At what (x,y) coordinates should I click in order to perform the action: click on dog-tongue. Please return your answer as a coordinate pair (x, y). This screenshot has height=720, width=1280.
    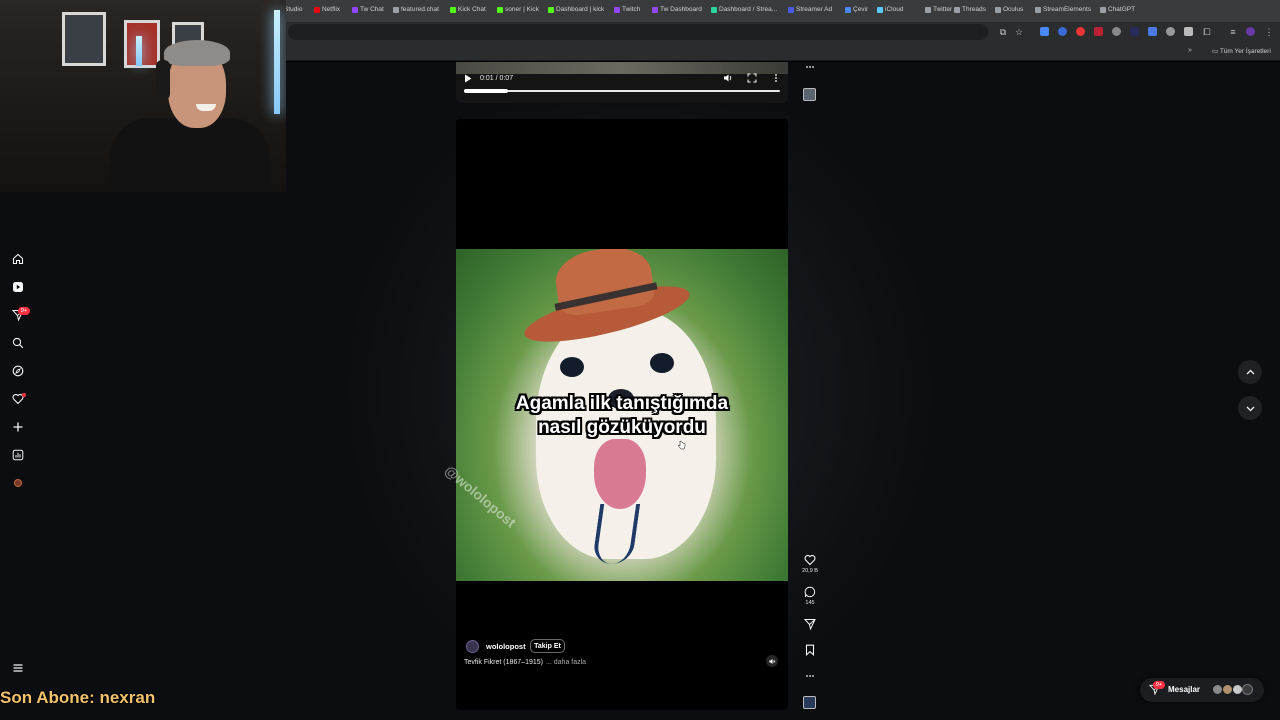
    Looking at the image, I should click on (620, 474).